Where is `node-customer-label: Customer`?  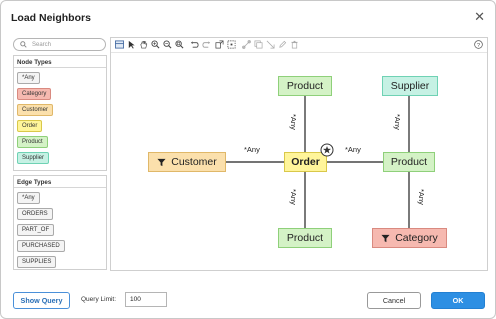
node-customer-label: Customer is located at coordinates (194, 162).